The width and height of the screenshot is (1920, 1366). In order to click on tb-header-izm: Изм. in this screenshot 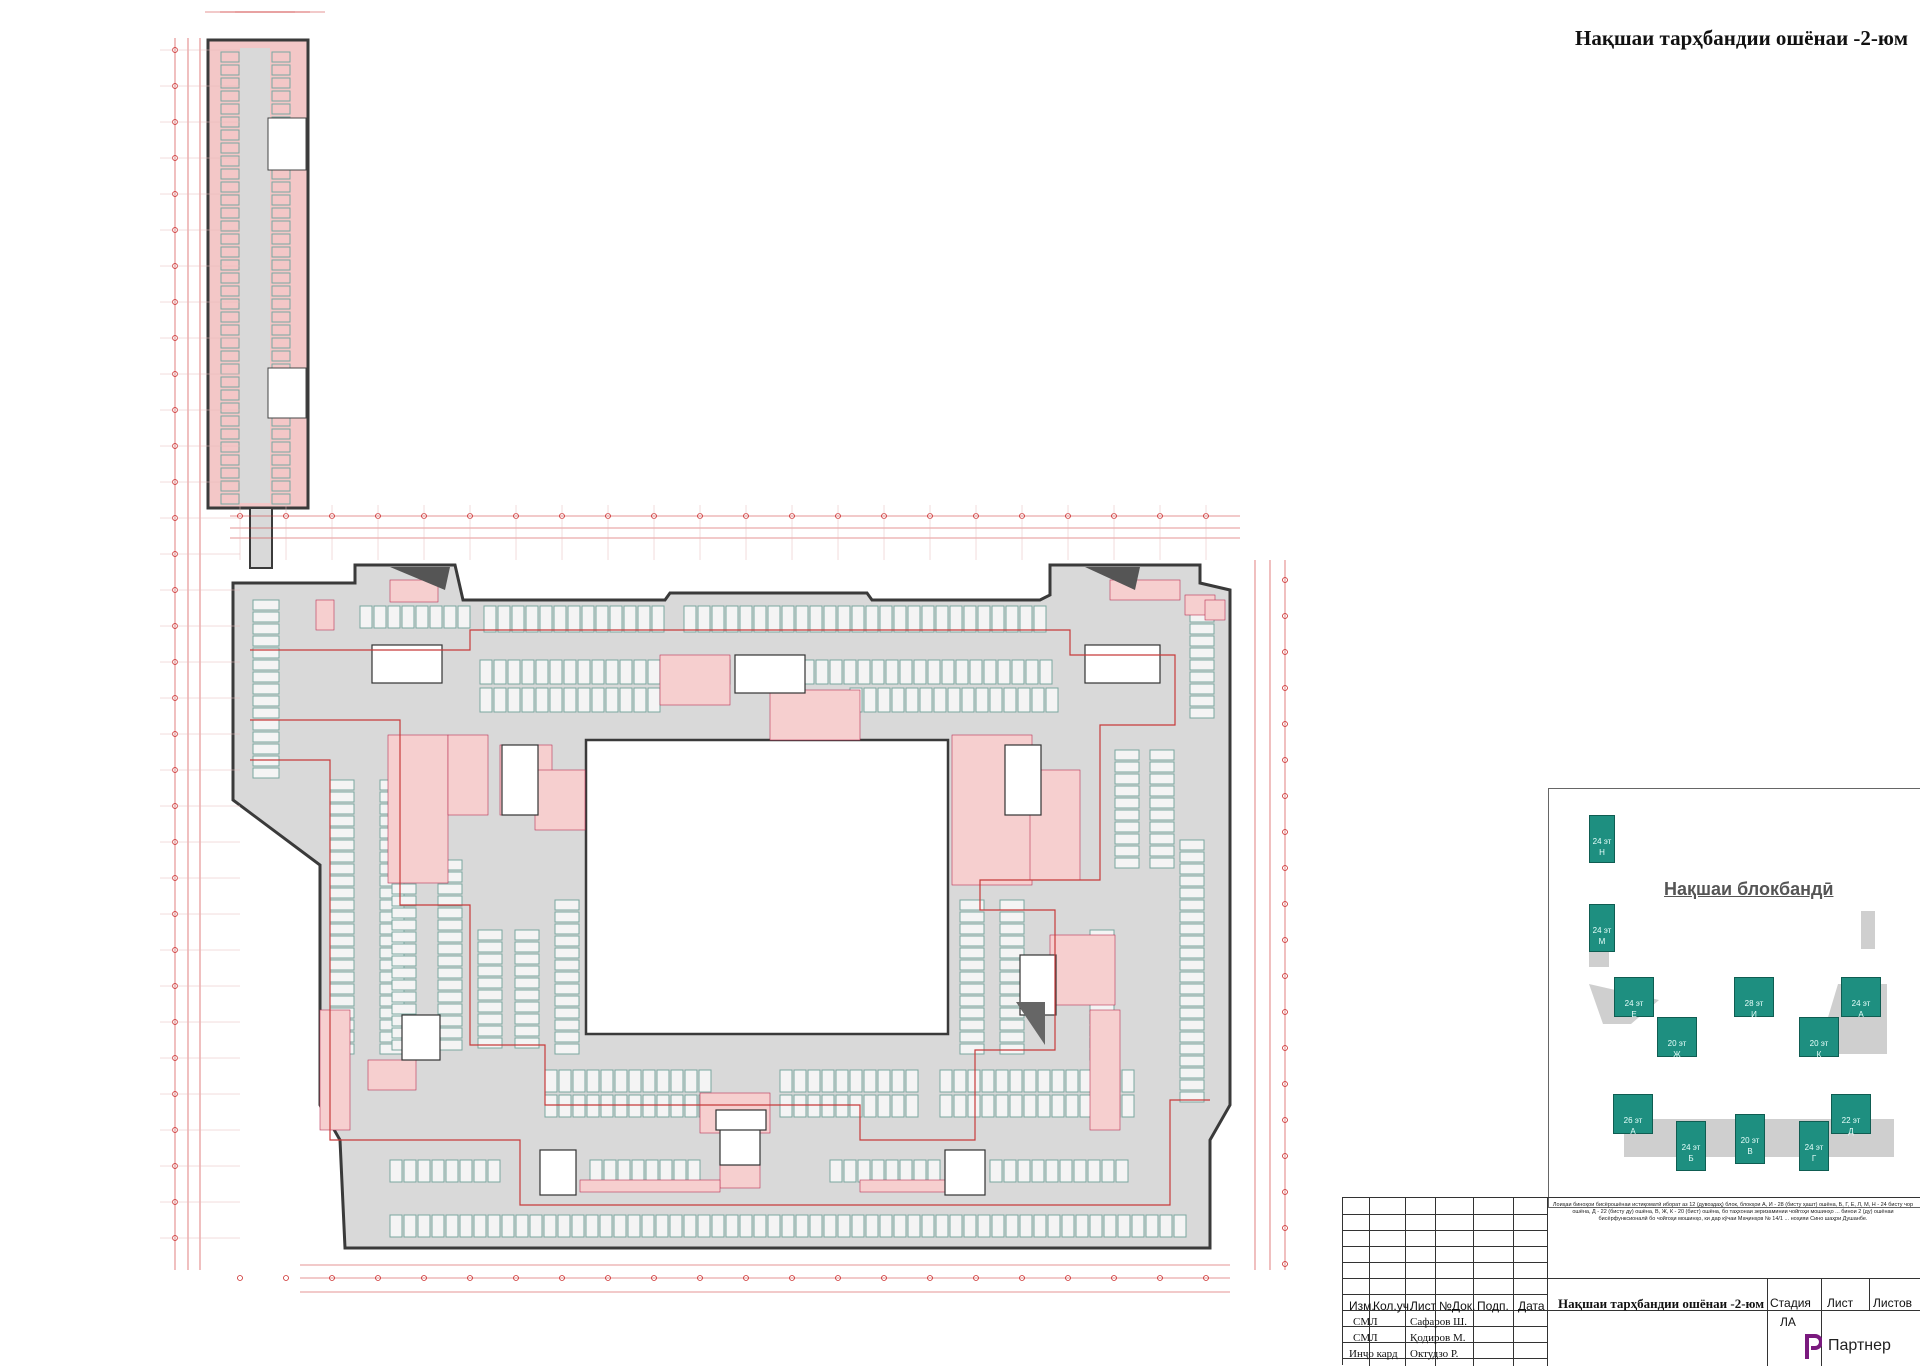, I will do `click(1362, 1306)`.